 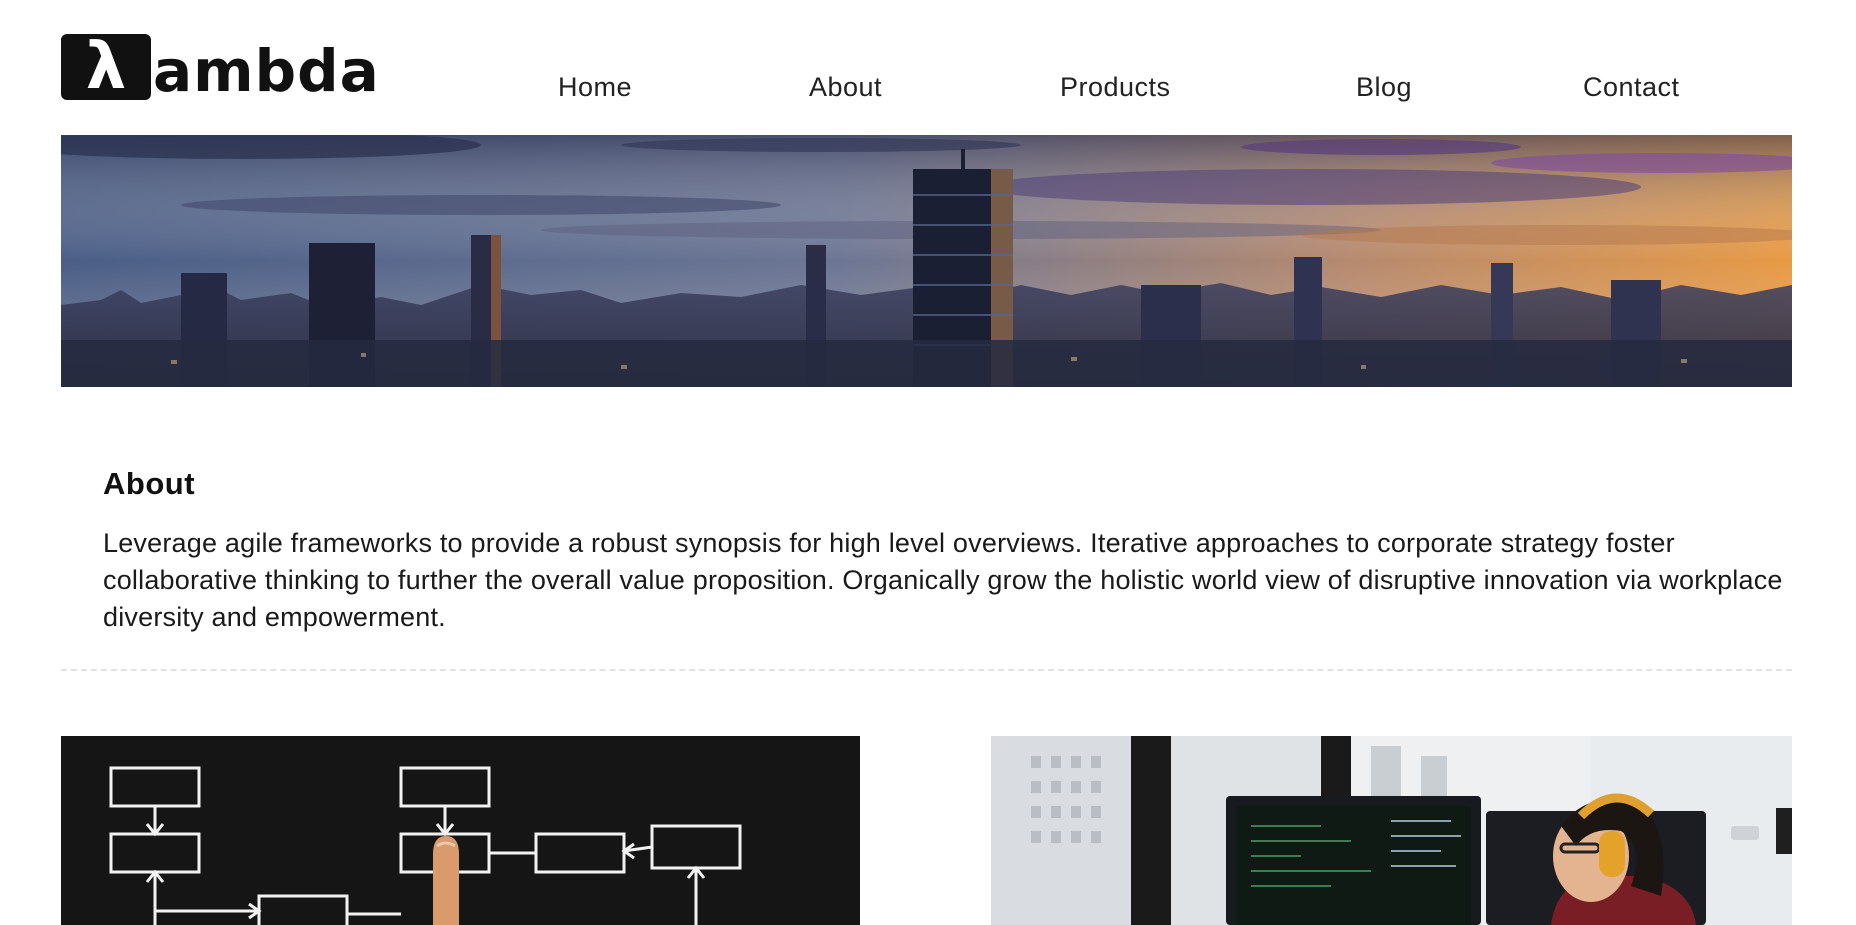 I want to click on developer-illustration, so click(x=1391, y=830).